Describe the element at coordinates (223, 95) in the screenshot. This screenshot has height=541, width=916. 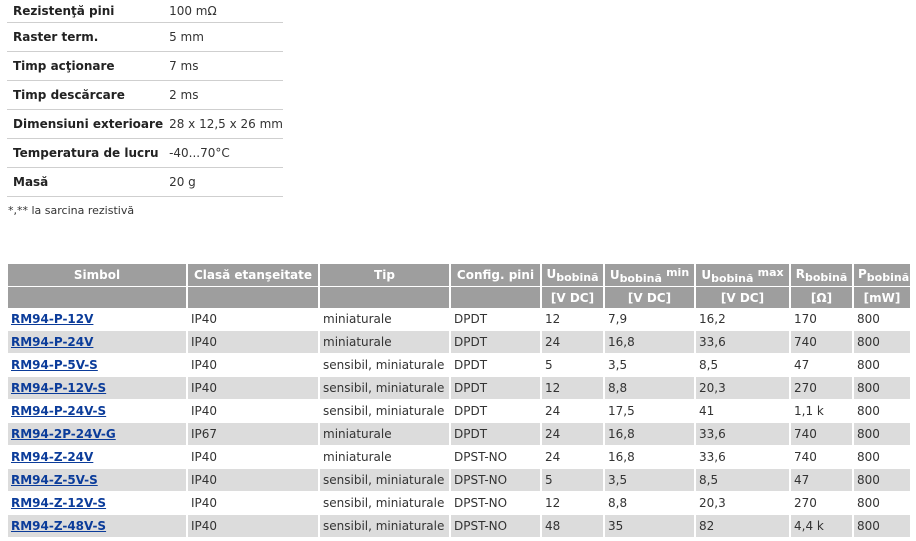
I see `spec-value: 2 ms` at that location.